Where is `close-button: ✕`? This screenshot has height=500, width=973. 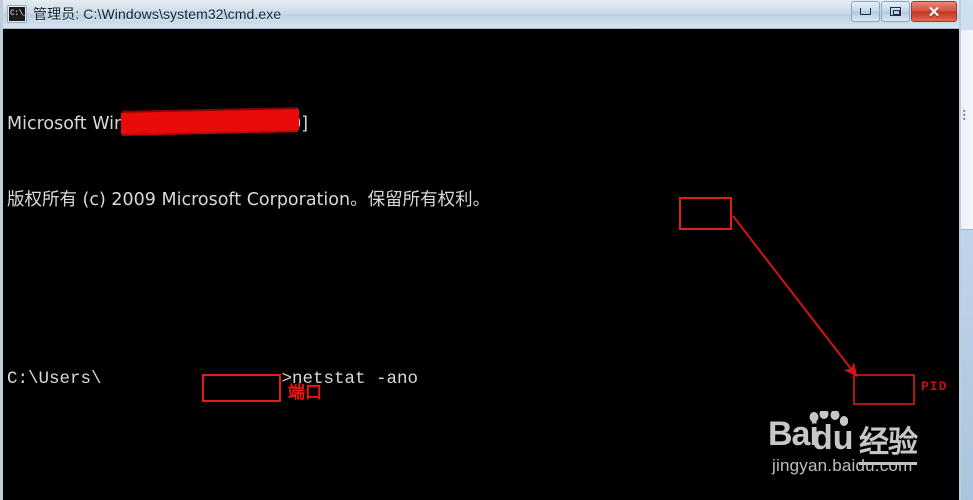 close-button: ✕ is located at coordinates (934, 11).